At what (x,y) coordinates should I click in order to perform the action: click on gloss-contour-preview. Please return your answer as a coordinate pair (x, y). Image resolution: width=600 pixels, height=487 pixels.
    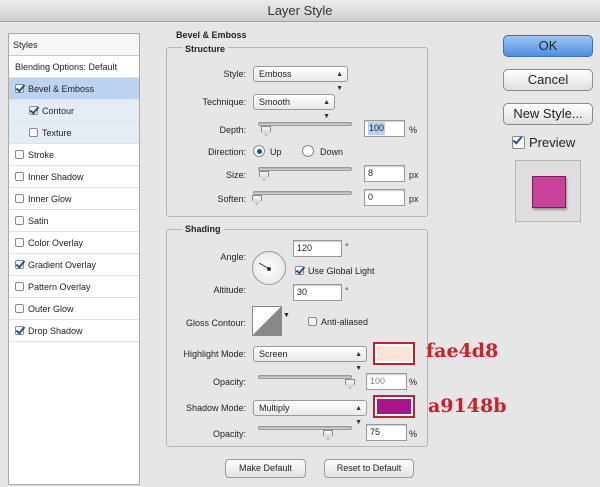
    Looking at the image, I should click on (267, 321).